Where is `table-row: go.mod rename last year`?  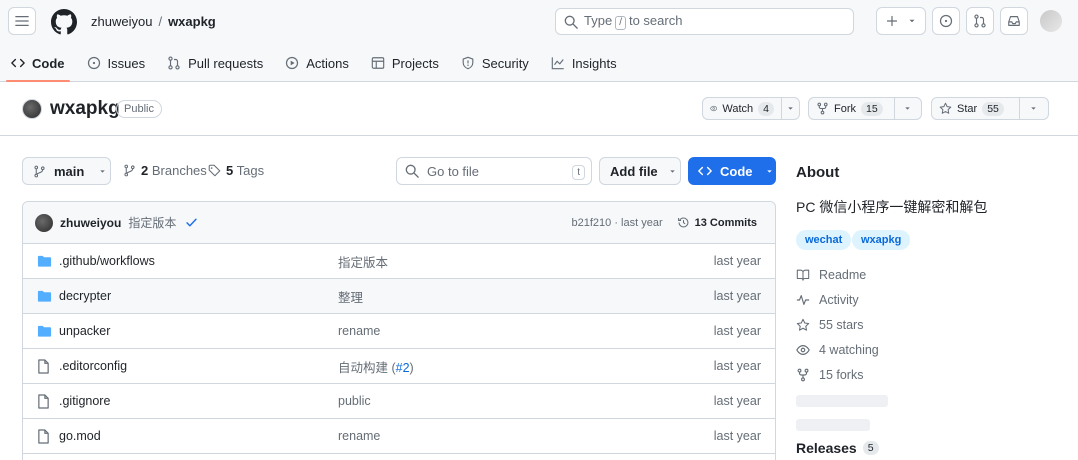 table-row: go.mod rename last year is located at coordinates (399, 436).